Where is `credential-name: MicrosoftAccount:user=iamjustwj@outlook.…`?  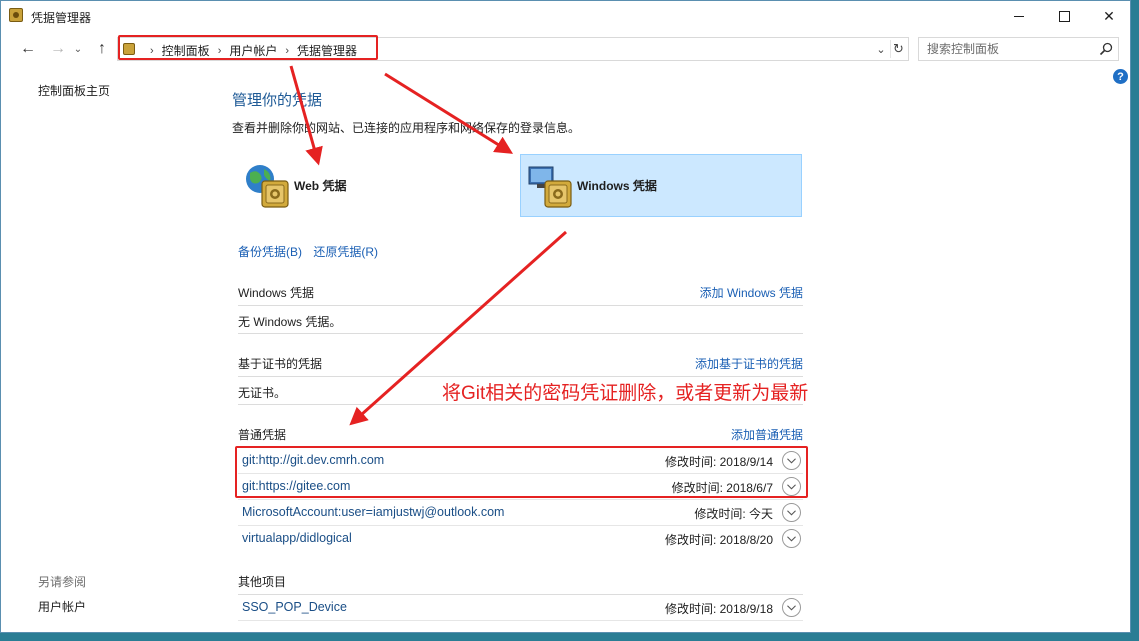
credential-name: MicrosoftAccount:user=iamjustwj@outlook.… is located at coordinates (373, 512).